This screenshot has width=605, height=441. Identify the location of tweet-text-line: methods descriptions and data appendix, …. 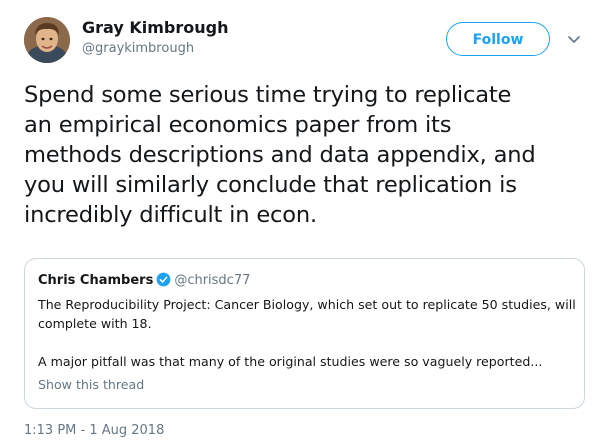
(280, 155).